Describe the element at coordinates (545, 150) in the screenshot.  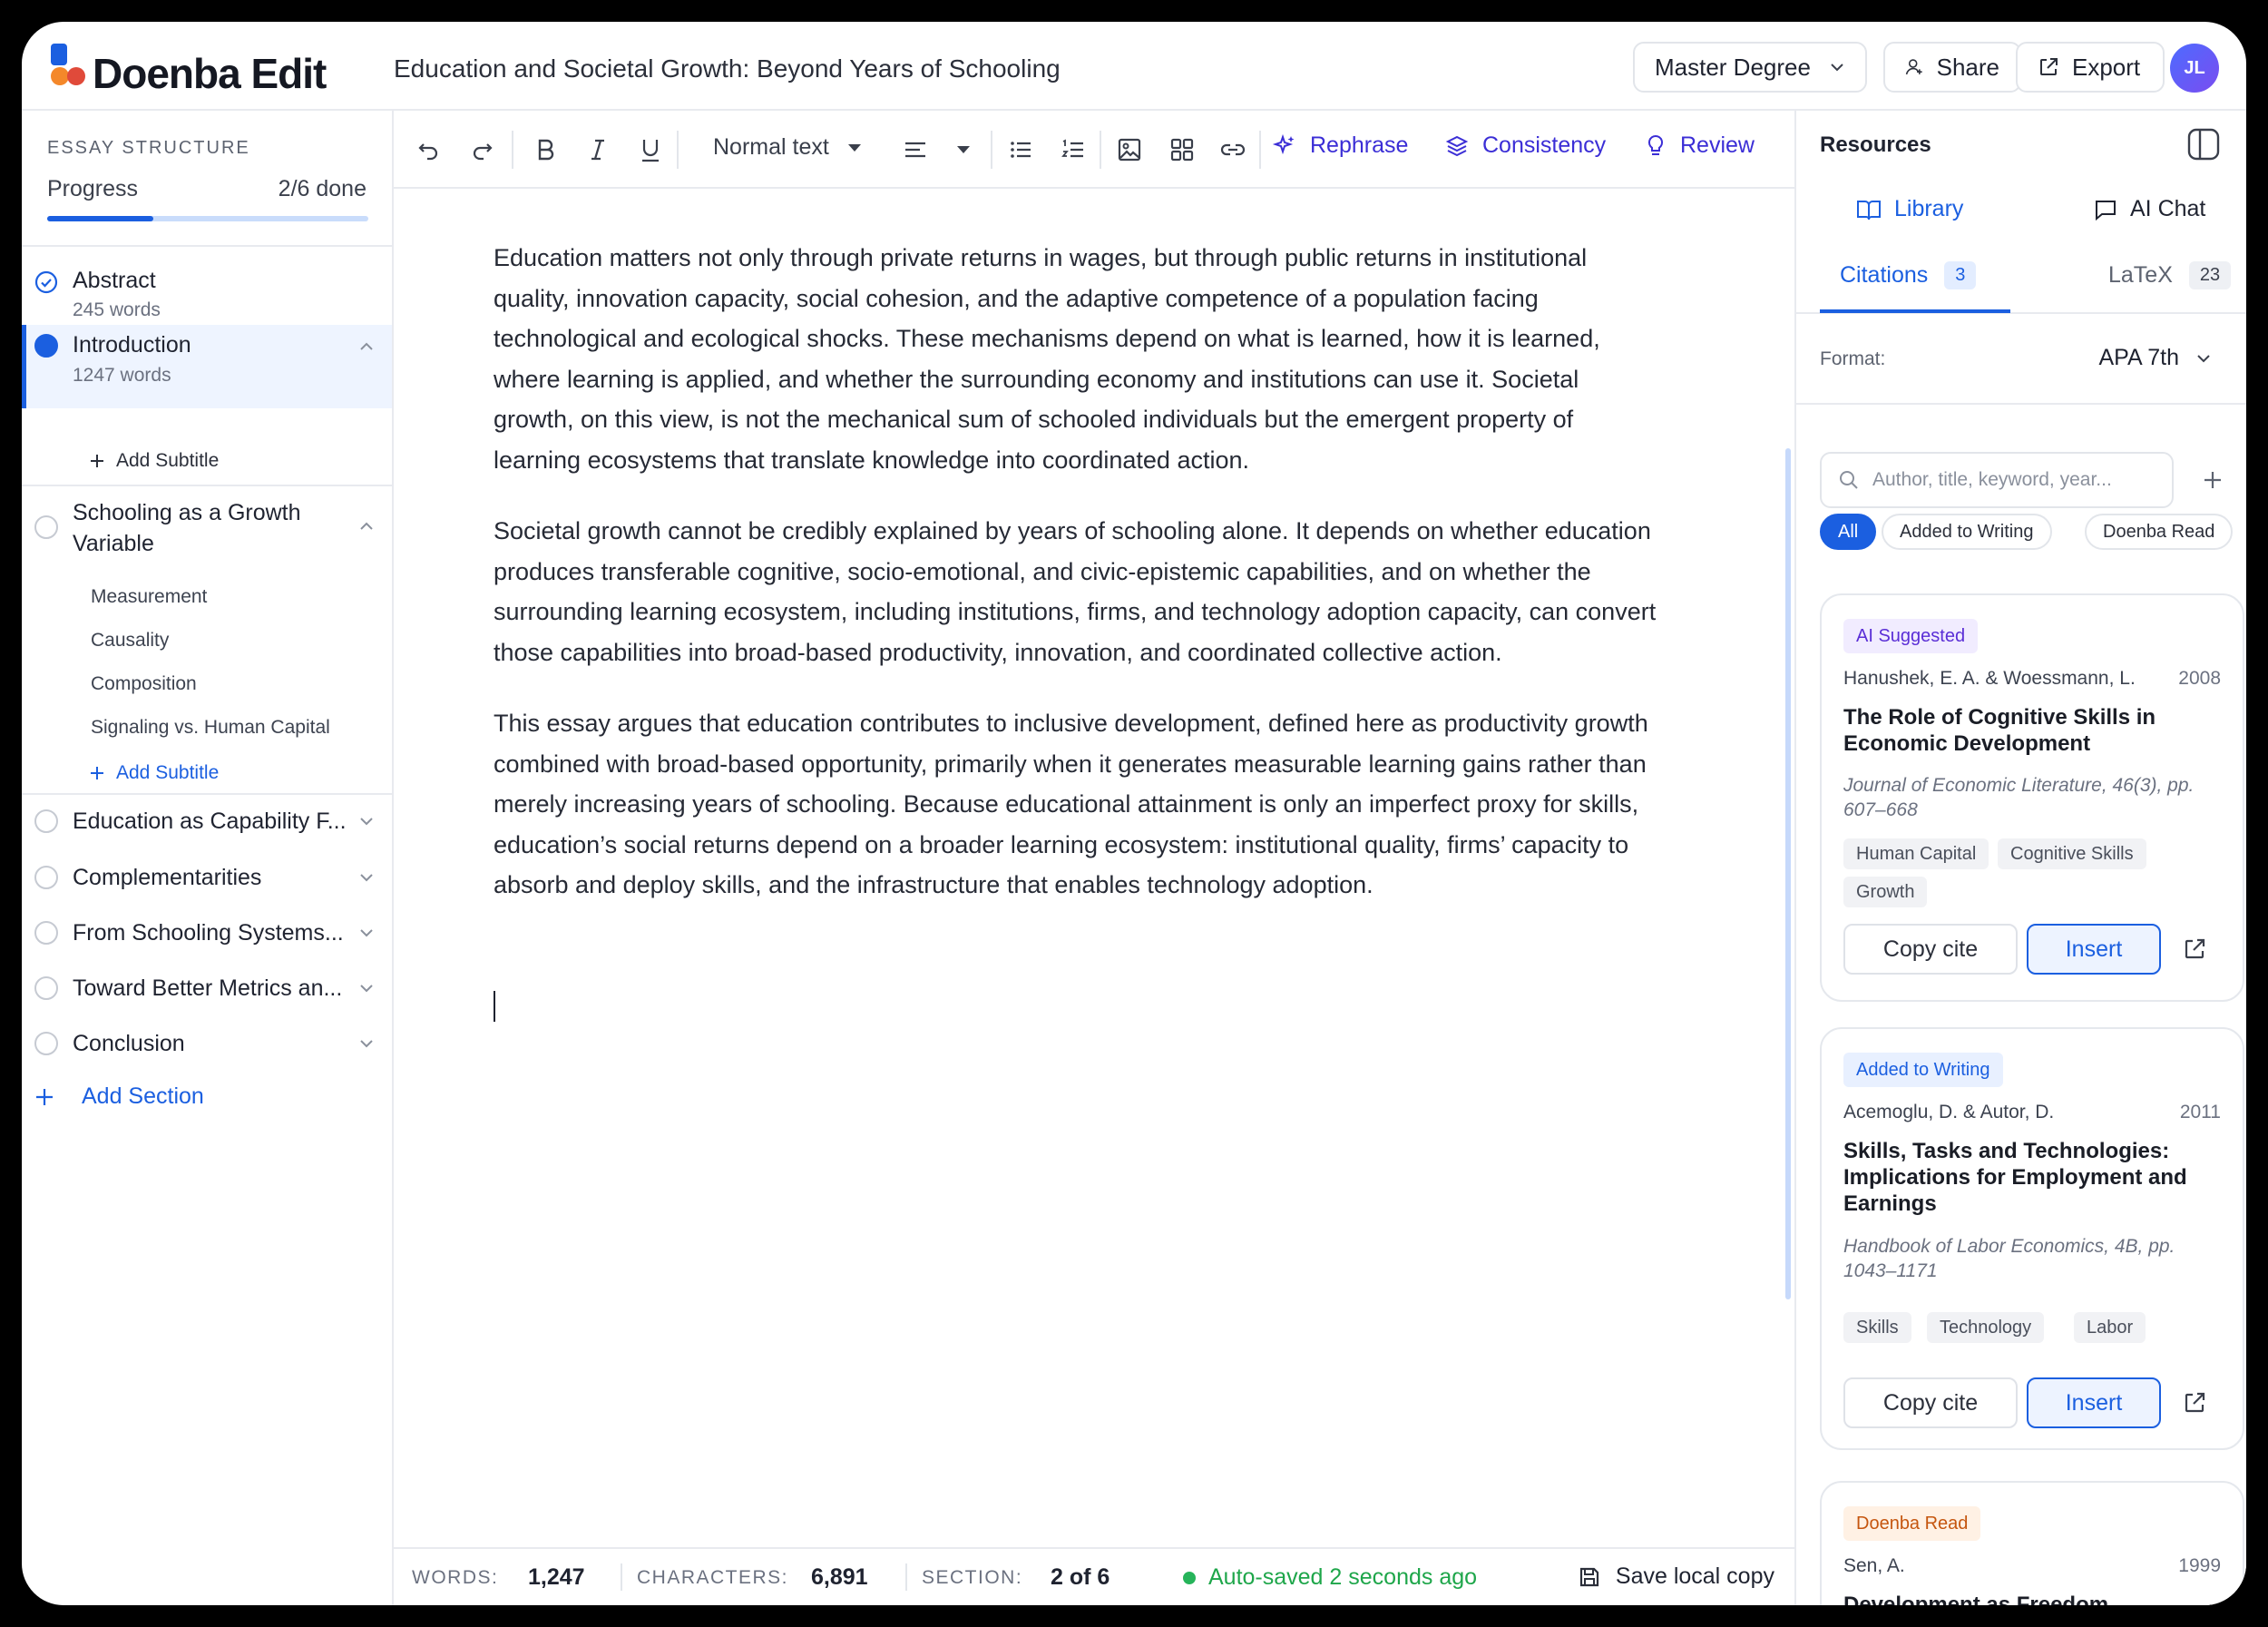
I see `bold-icon` at that location.